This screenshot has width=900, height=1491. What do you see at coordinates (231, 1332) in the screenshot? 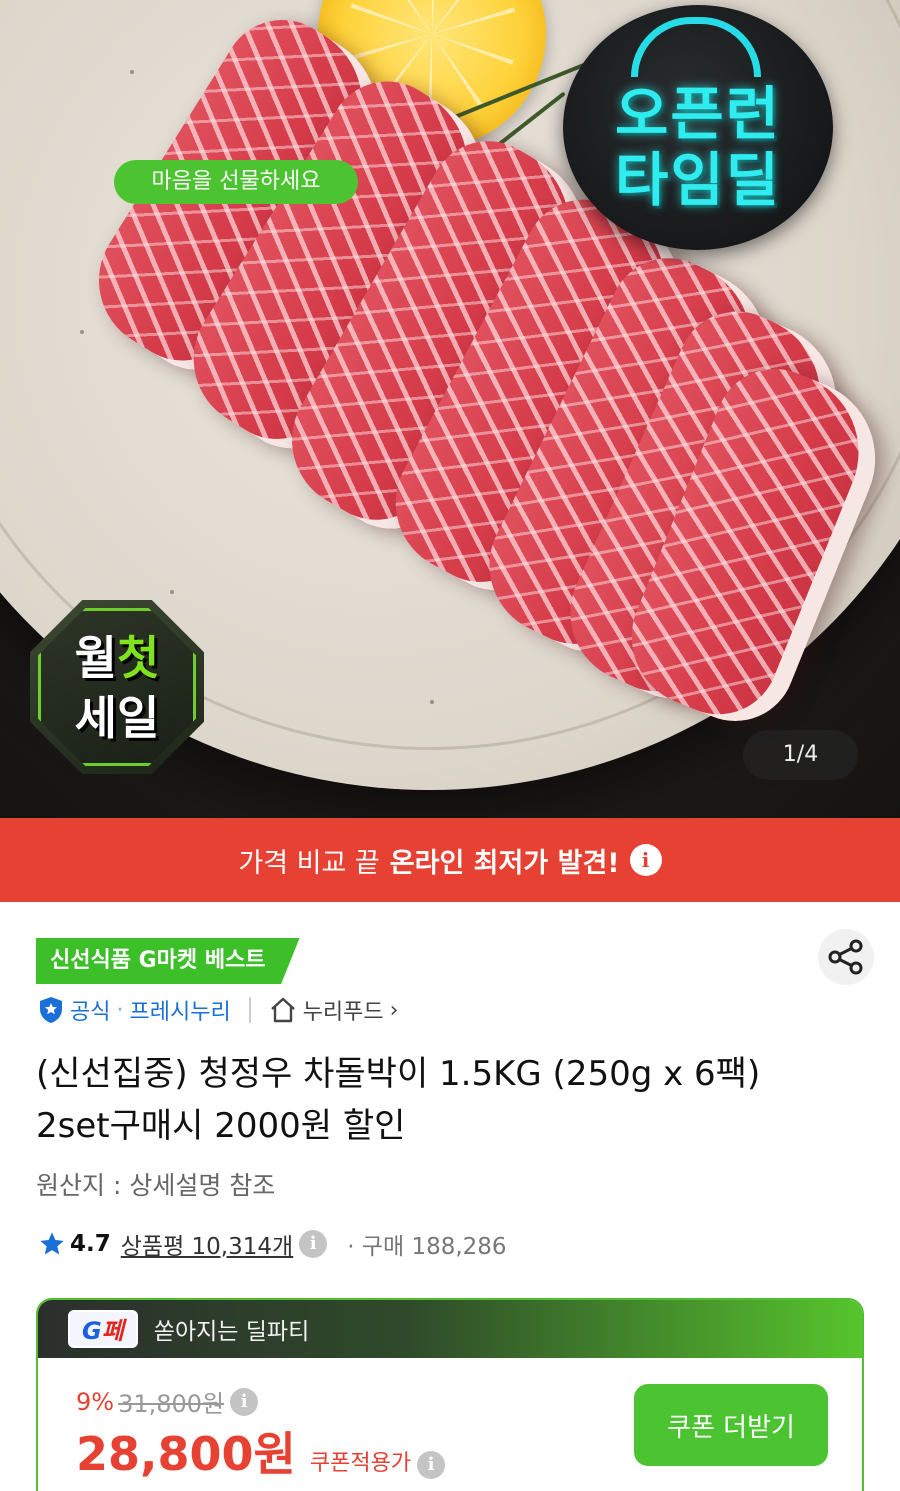
I see `deal-header-text: 쏟아지는 딜파티` at bounding box center [231, 1332].